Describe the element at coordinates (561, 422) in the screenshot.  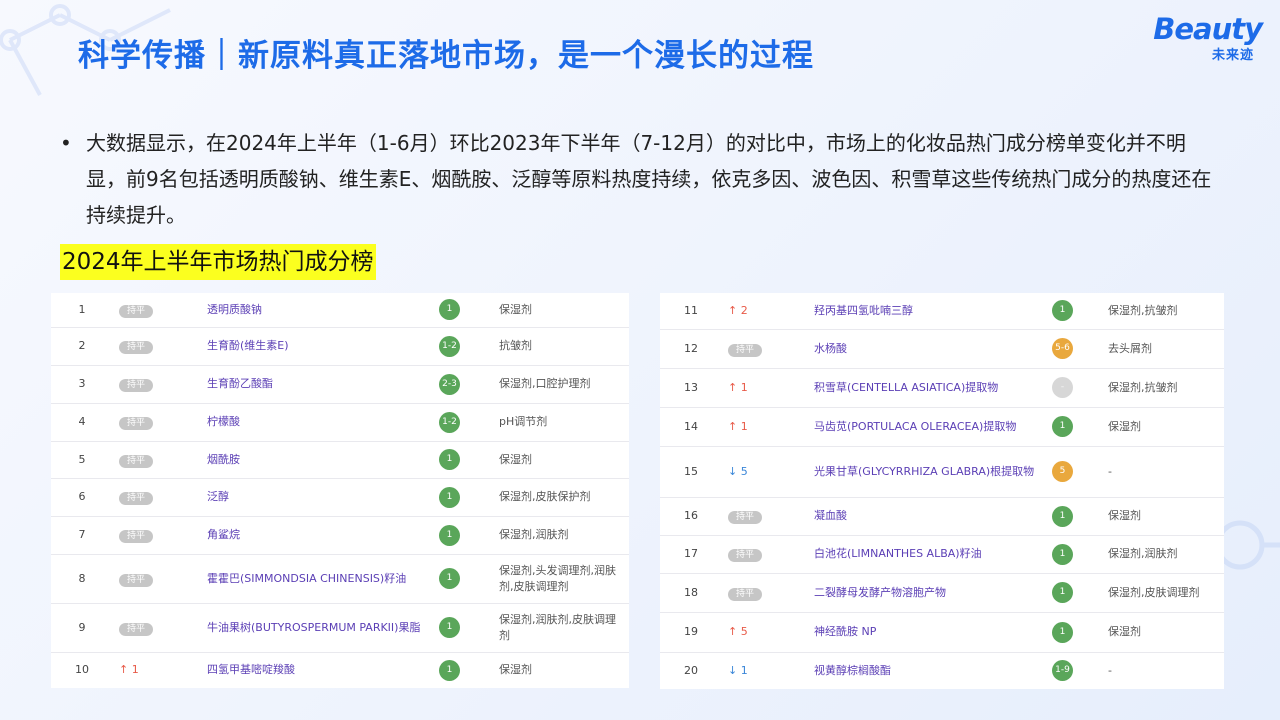
I see `ingredient-function: pH调节剂` at that location.